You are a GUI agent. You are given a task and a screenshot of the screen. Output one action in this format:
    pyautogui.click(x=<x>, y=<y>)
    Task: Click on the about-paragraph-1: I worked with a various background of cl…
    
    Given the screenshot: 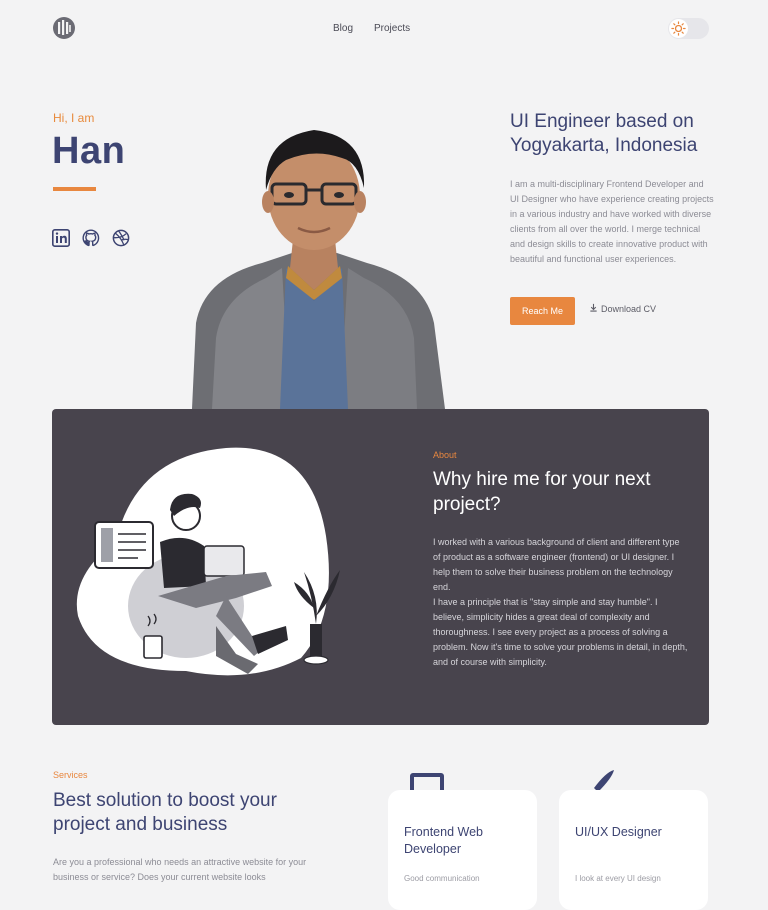 What is the action you would take?
    pyautogui.click(x=556, y=564)
    